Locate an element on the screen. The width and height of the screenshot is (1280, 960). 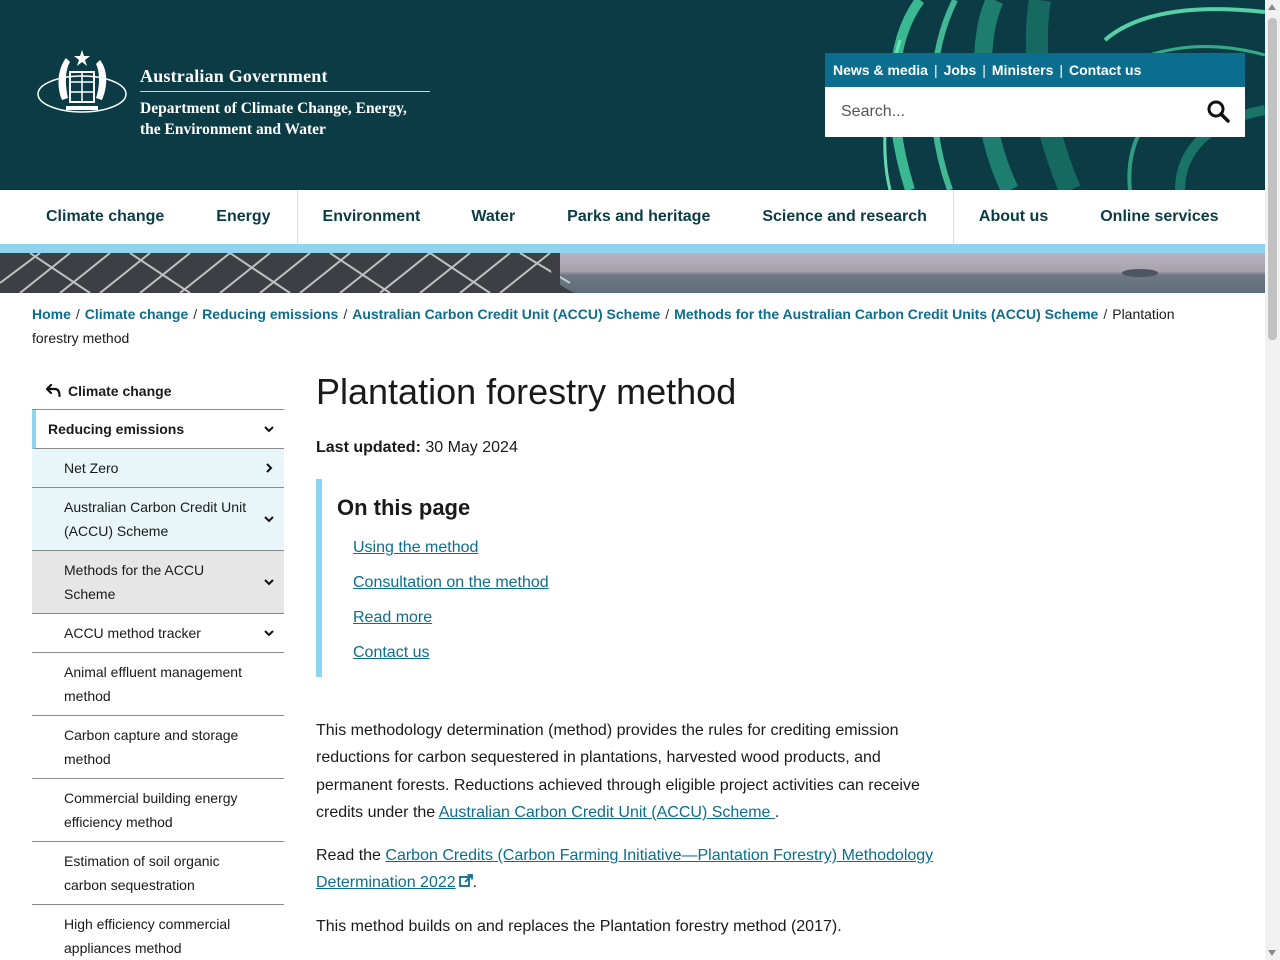
determination-end: . is located at coordinates (475, 883).